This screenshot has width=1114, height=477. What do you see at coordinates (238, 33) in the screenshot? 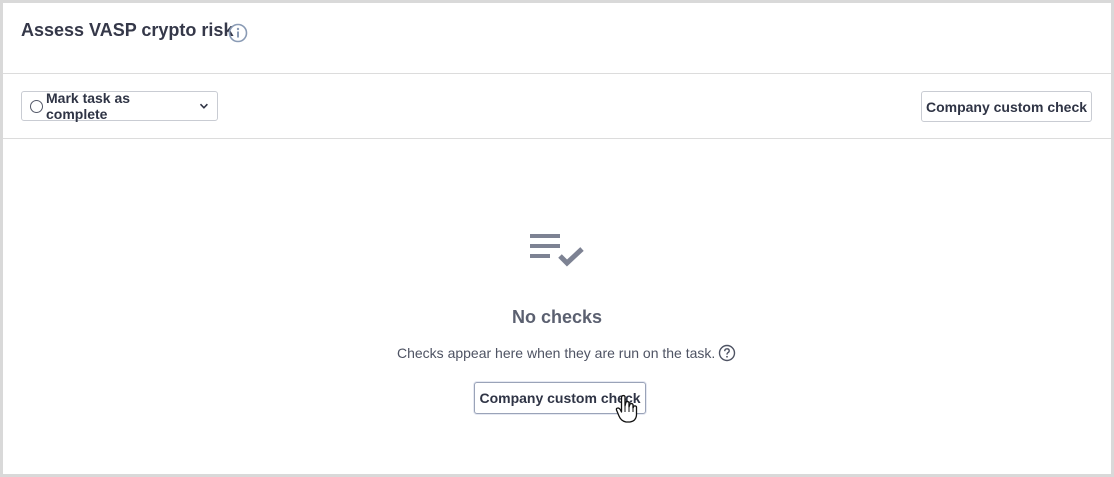
I see `info-icon` at bounding box center [238, 33].